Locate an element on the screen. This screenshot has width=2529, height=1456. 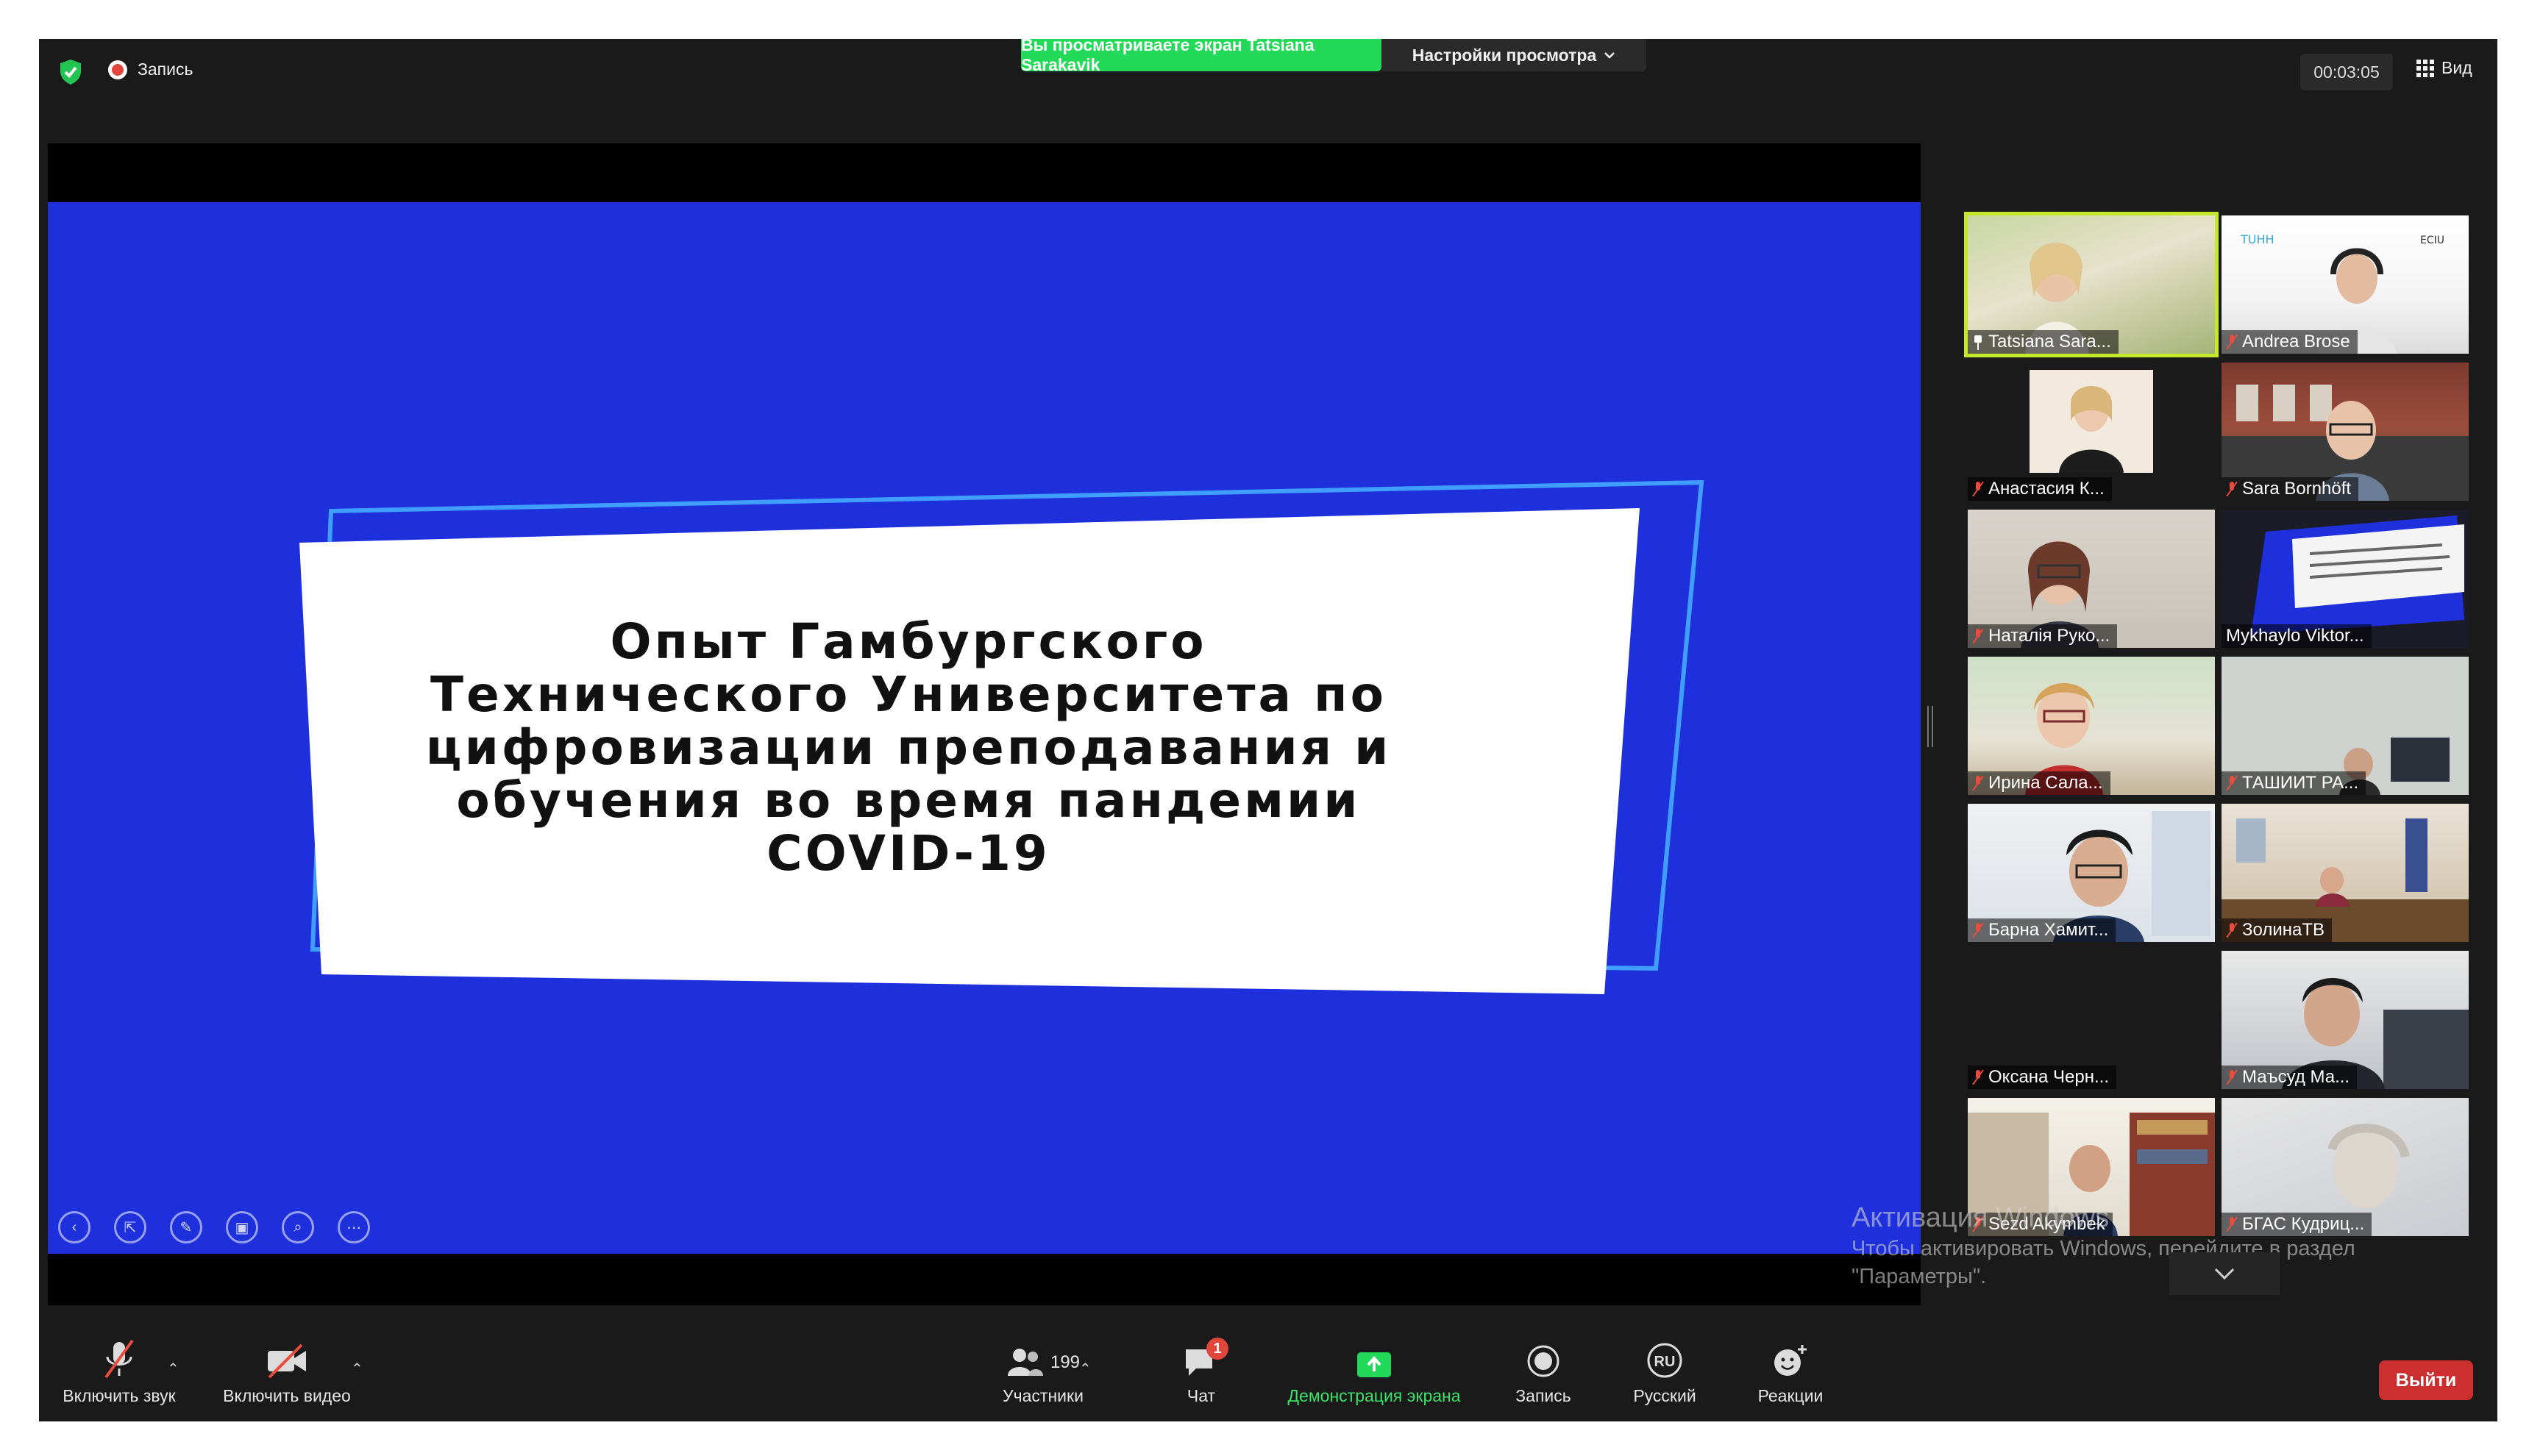
view-button: Вид is located at coordinates (2444, 68).